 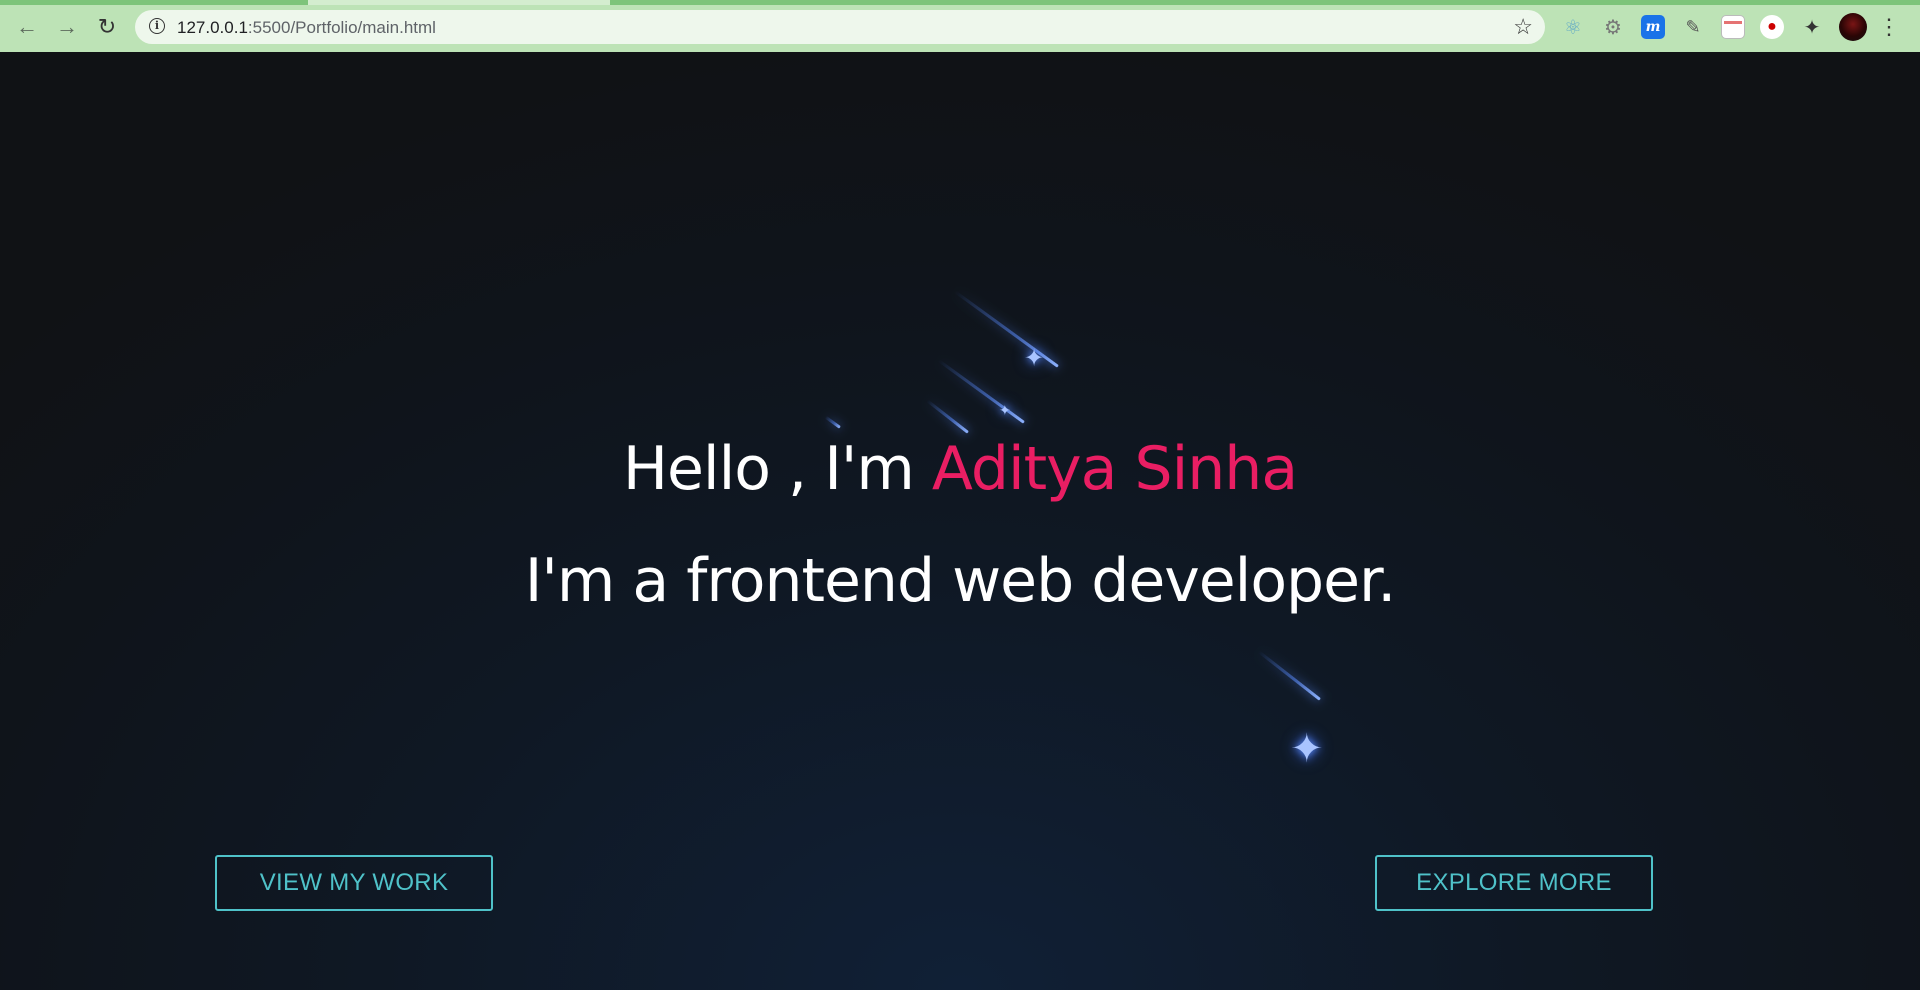 I want to click on url-path: :5500/Portfolio/main.html, so click(x=341, y=27).